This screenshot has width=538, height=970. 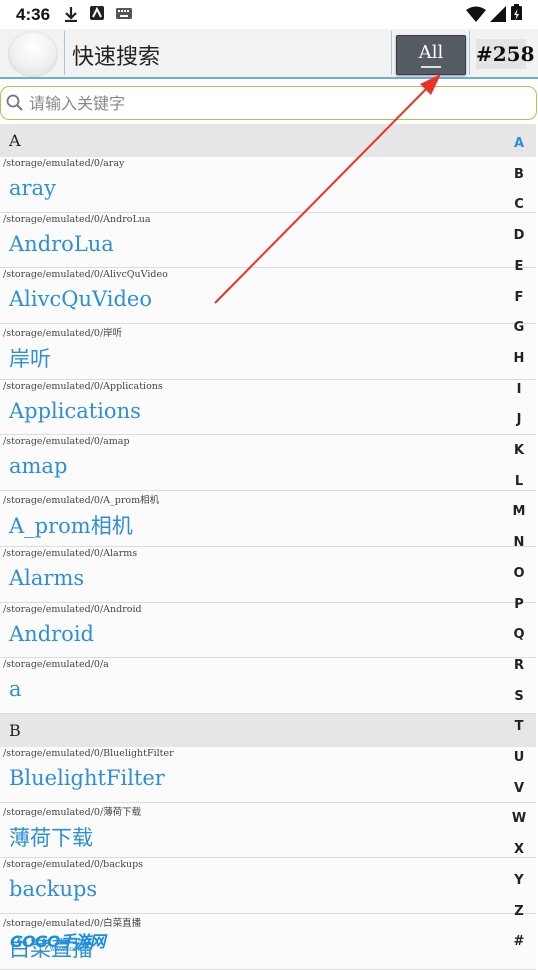 What do you see at coordinates (57, 940) in the screenshot?
I see `watermark: GOGO手游网 WWW.GOGO.CN` at bounding box center [57, 940].